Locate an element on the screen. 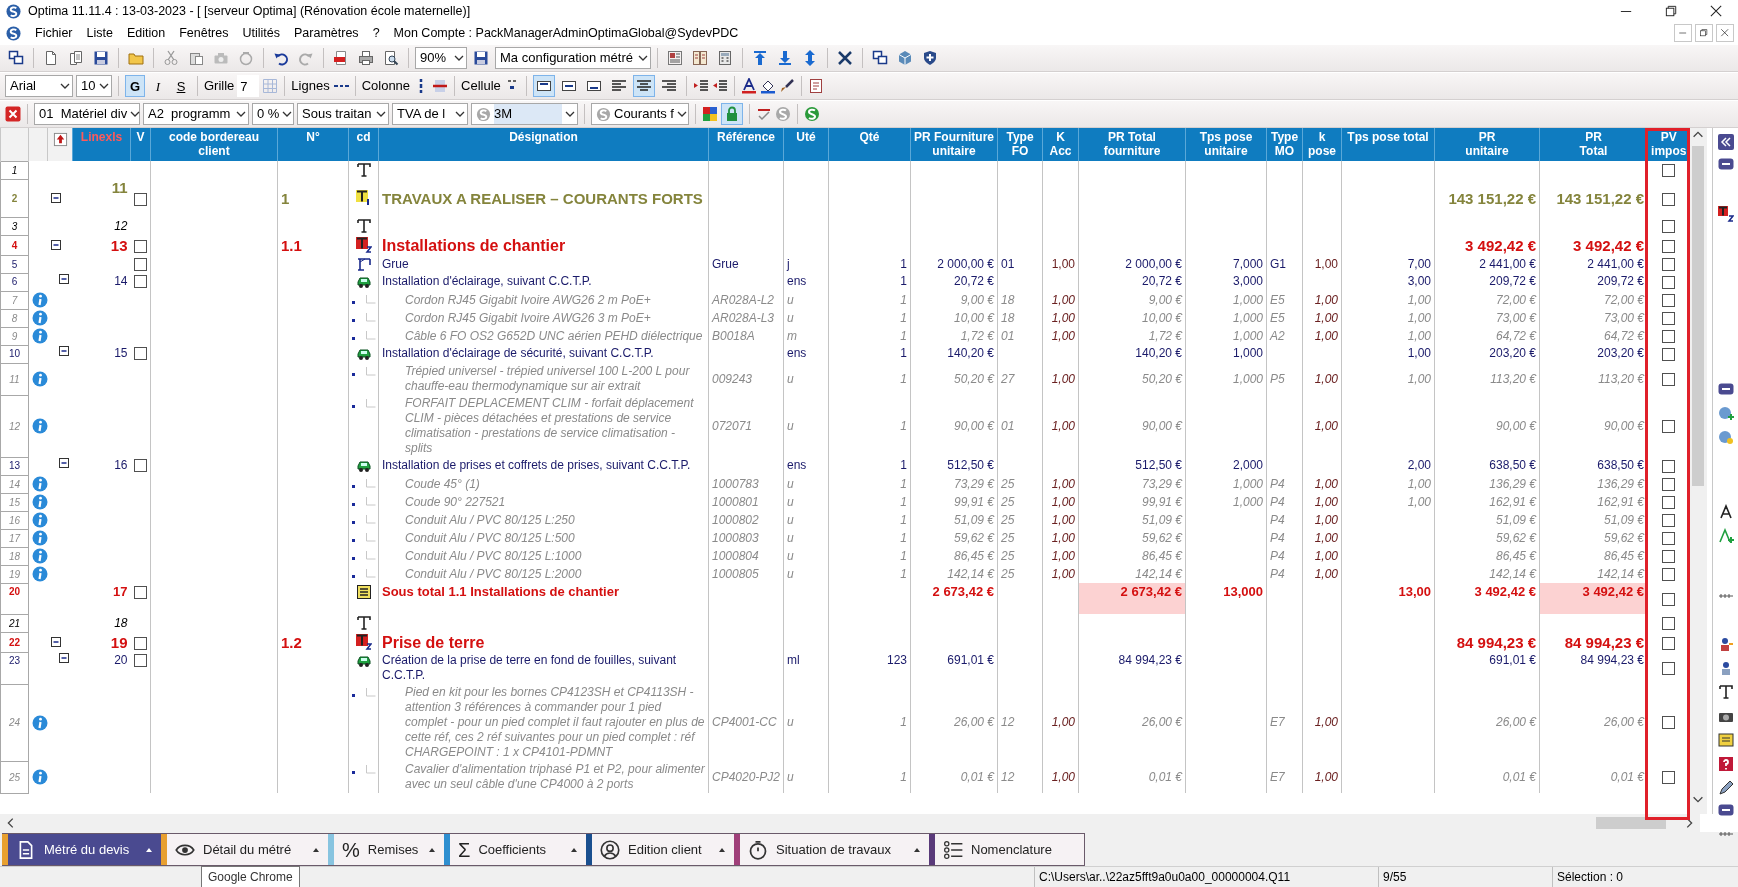 This screenshot has height=887, width=1738. column-header: cd is located at coordinates (363, 144).